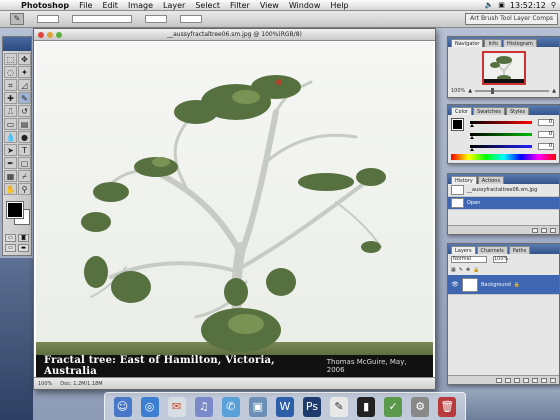 This screenshot has width=560, height=420. I want to click on zoom-in-icon: ▲, so click(554, 91).